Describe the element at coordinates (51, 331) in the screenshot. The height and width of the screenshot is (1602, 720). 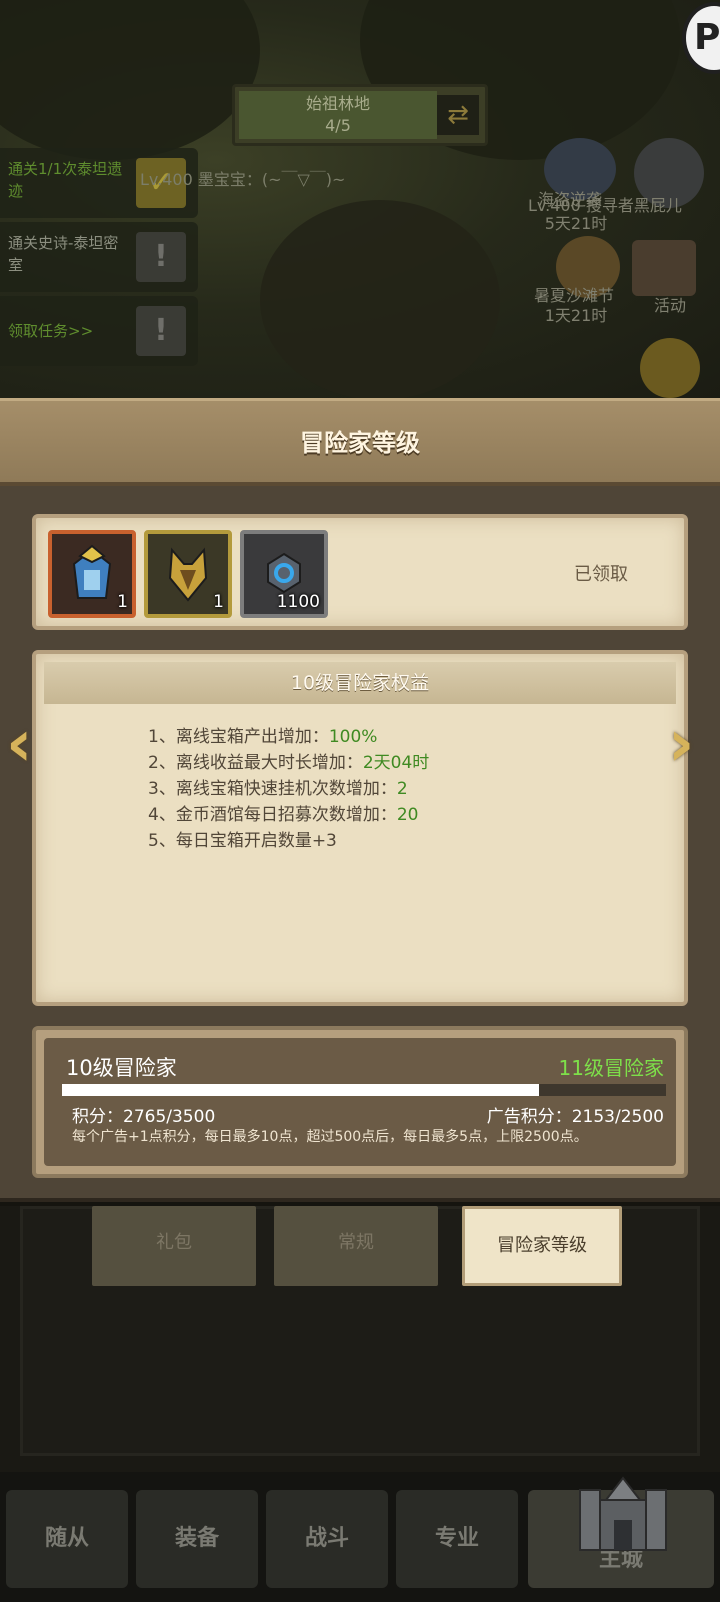
I see `quest-text: 领取任务>>` at that location.